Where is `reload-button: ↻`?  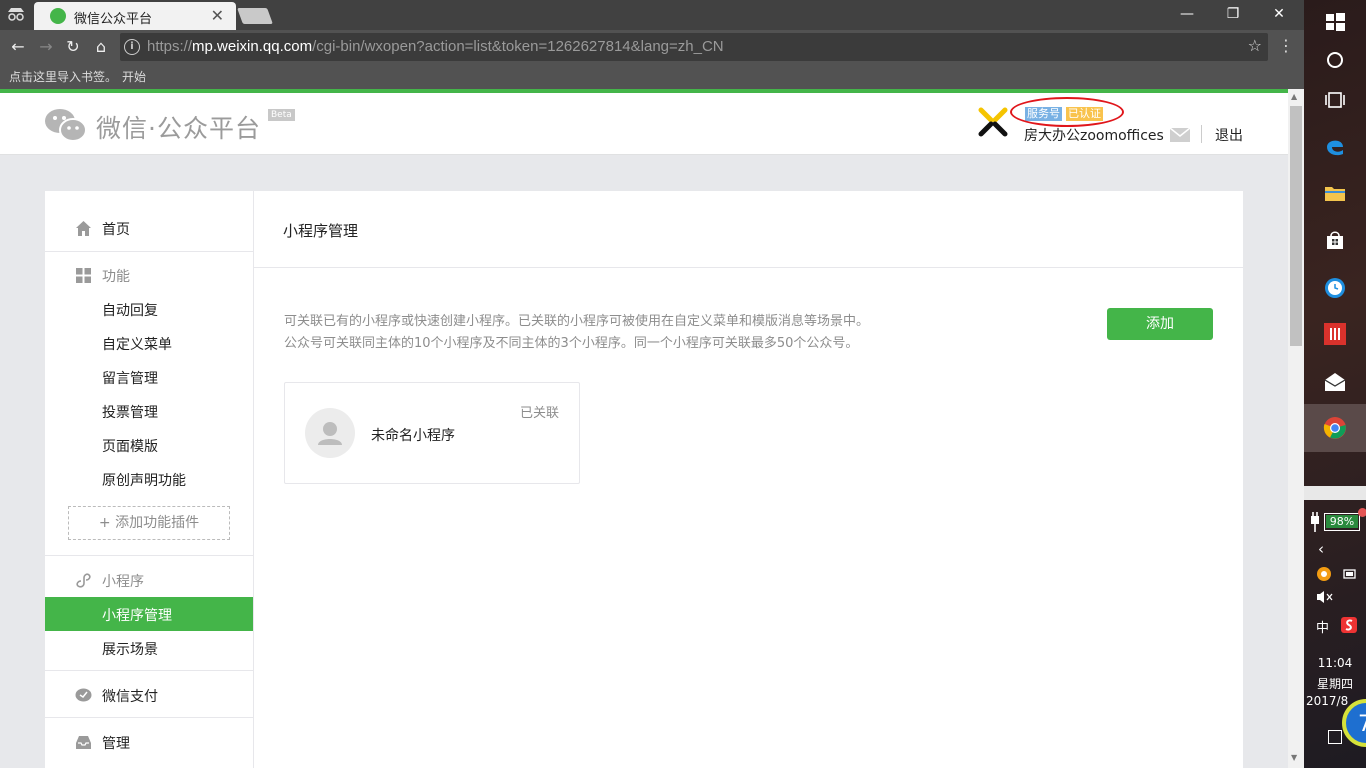 reload-button: ↻ is located at coordinates (73, 47).